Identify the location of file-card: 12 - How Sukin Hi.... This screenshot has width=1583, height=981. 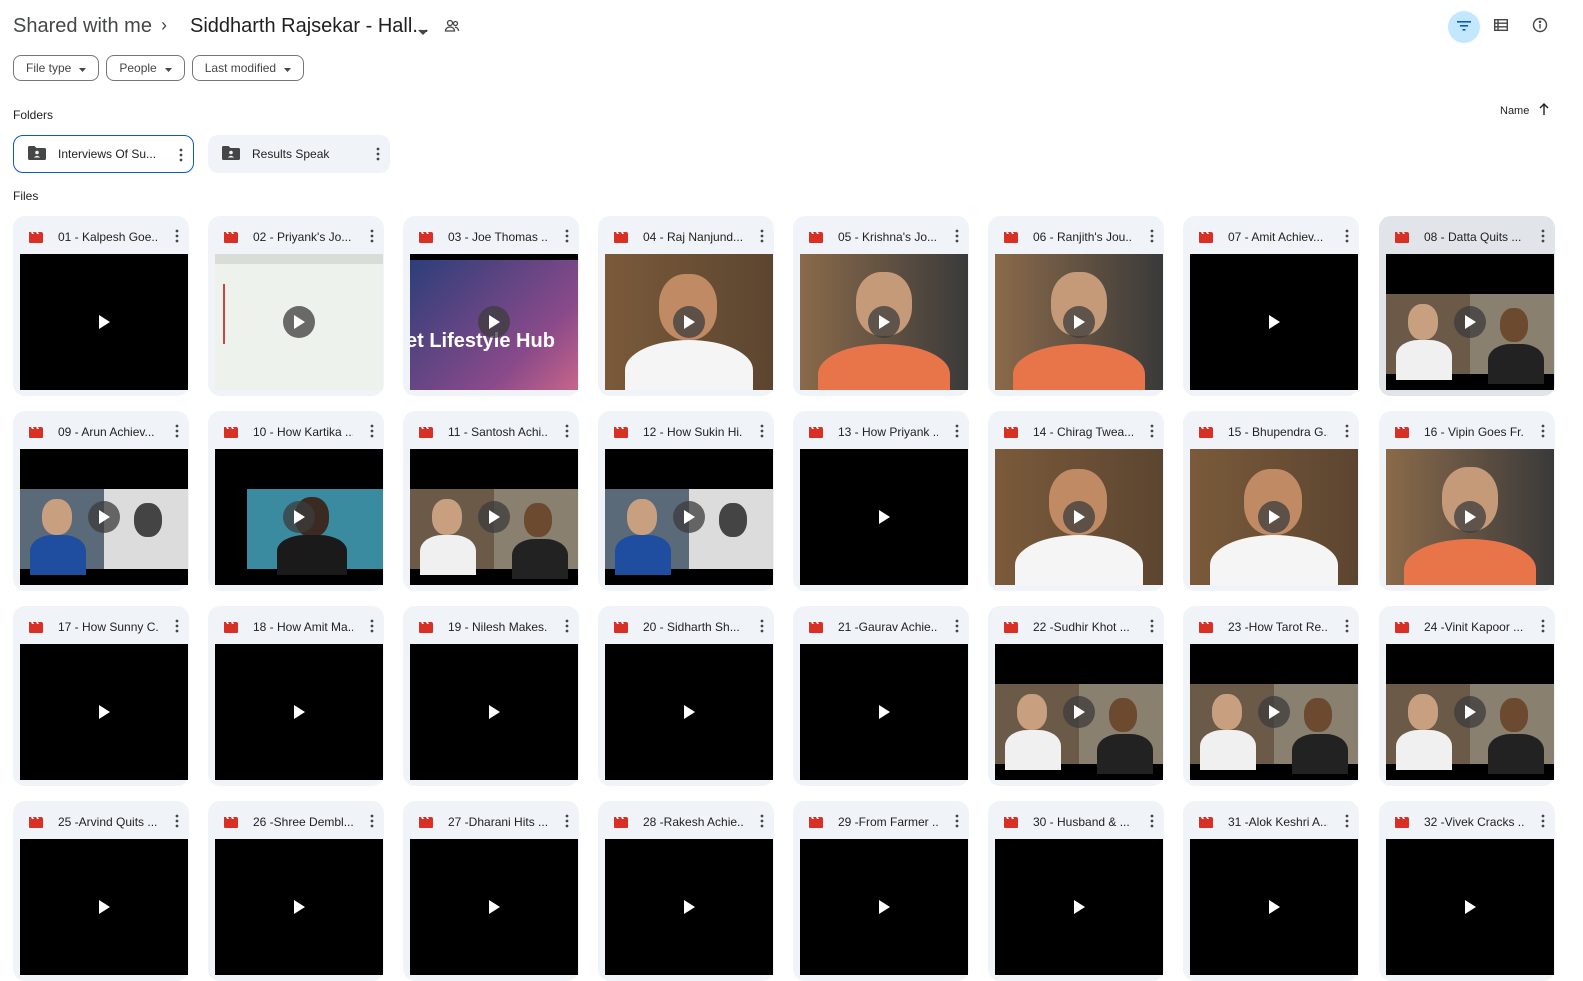
(686, 501).